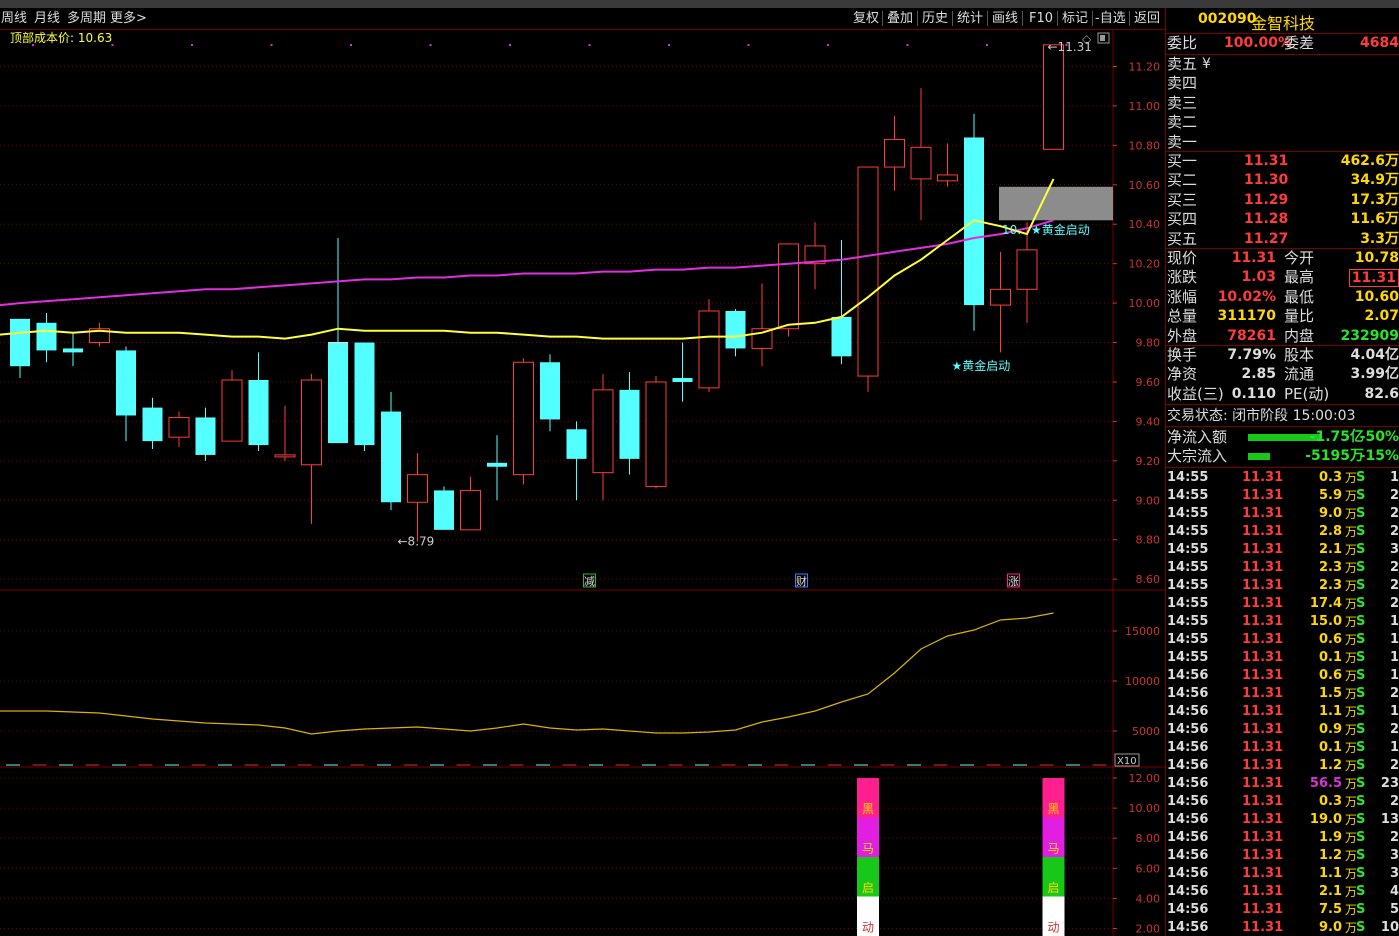  Describe the element at coordinates (1282, 336) in the screenshot. I see `quote-row: 外盘 78261 内盘 232909` at that location.